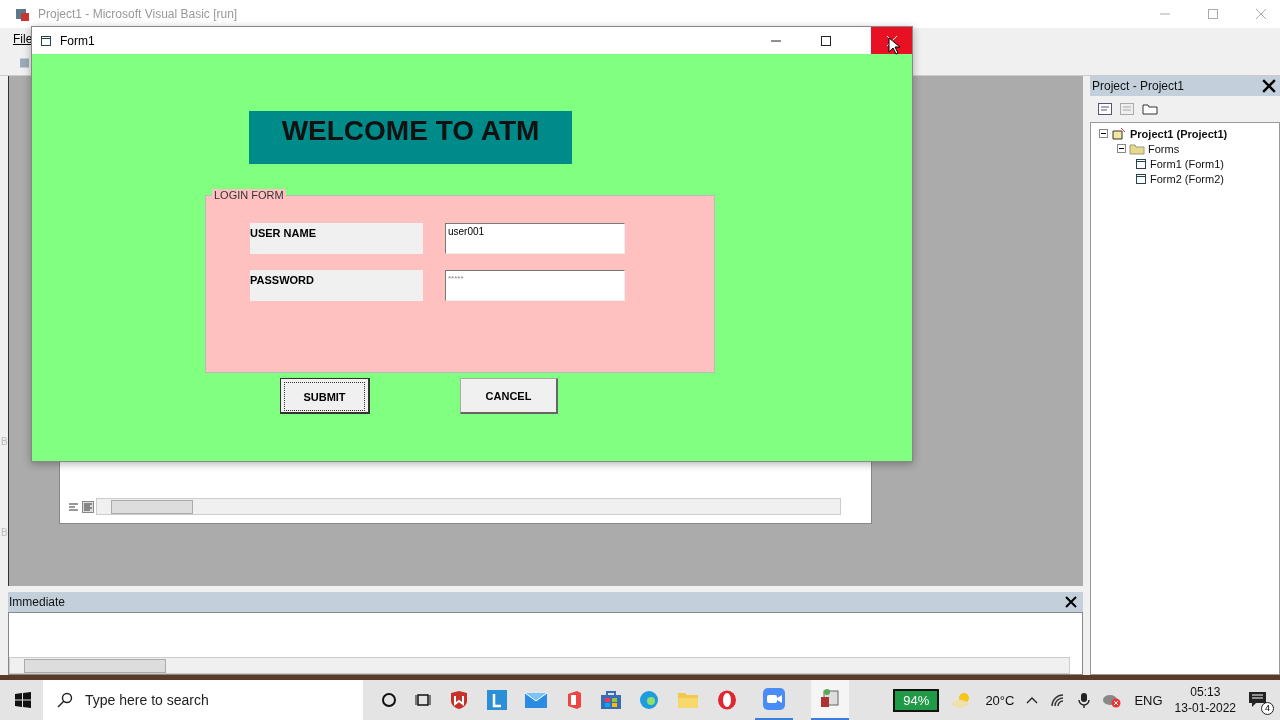  Describe the element at coordinates (37, 602) in the screenshot. I see `panel-title: Immediate` at that location.